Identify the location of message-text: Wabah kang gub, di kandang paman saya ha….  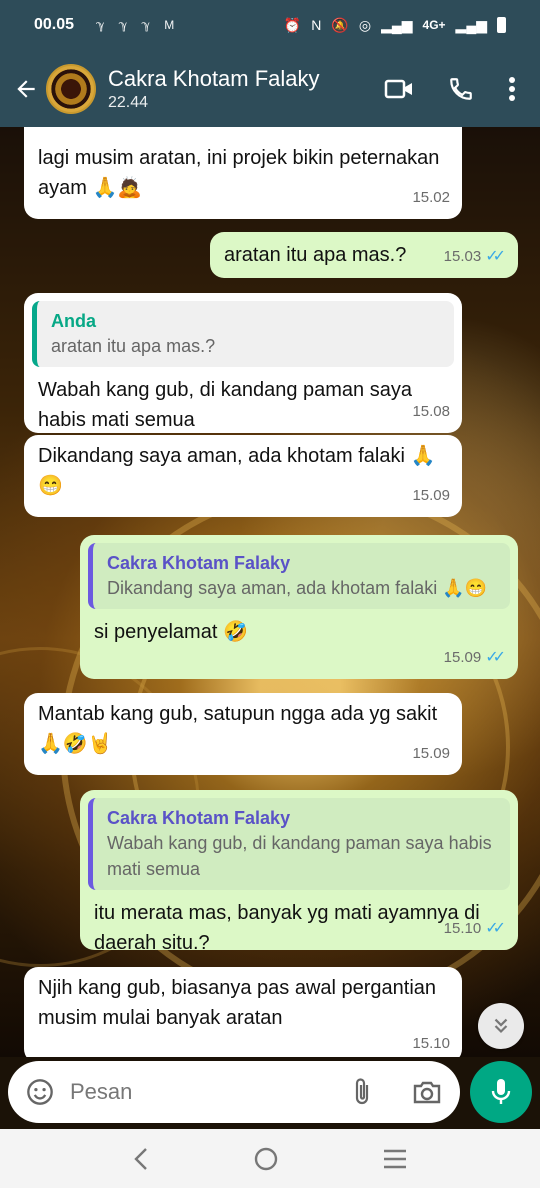
(225, 405).